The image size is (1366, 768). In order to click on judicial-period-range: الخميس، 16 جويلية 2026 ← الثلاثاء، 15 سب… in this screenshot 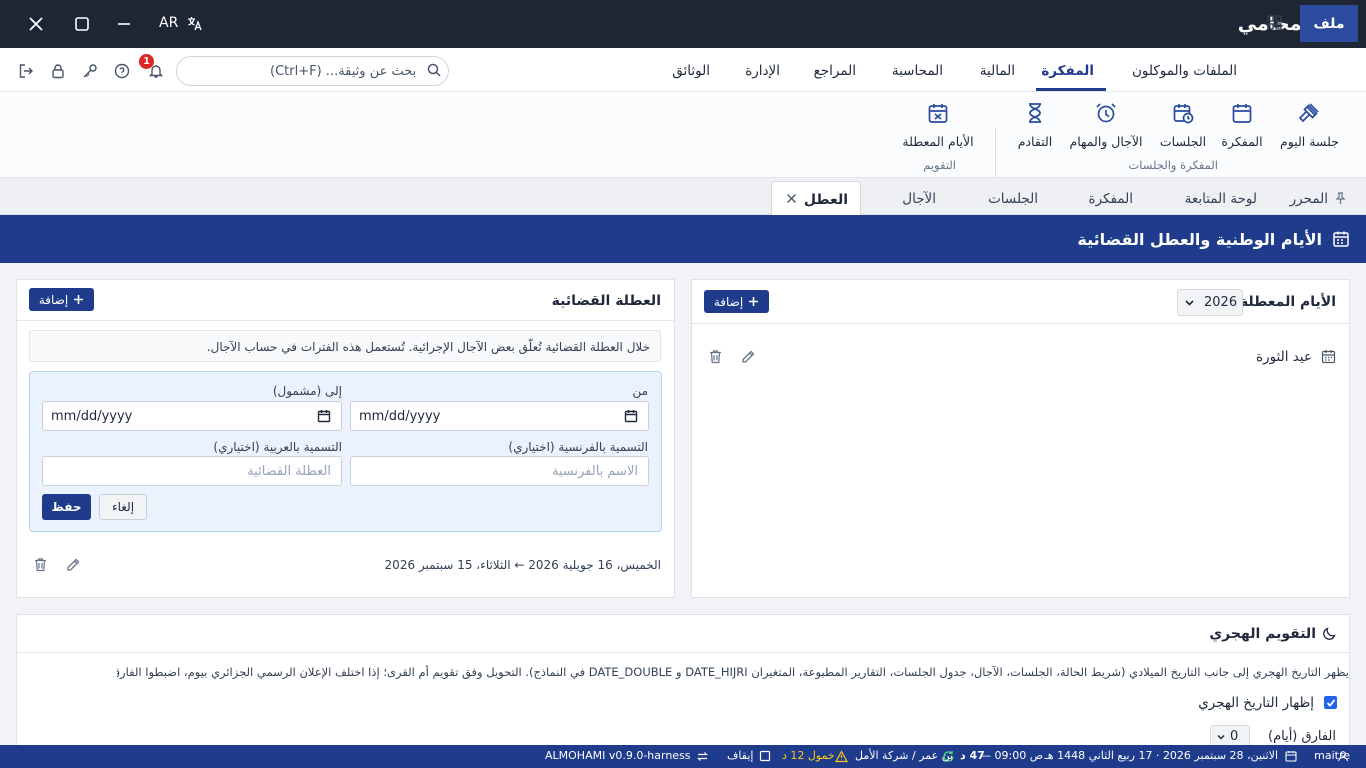, I will do `click(522, 565)`.